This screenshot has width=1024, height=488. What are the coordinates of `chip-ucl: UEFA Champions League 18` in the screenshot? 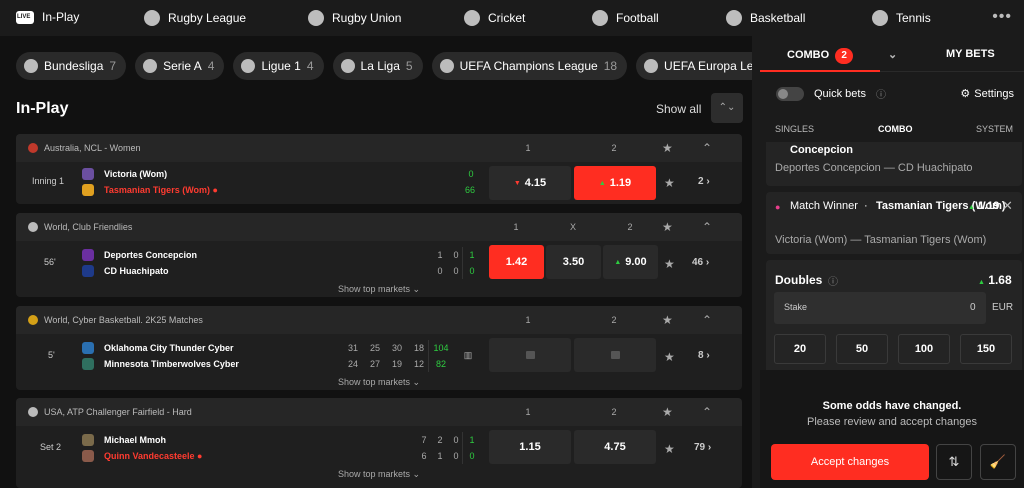 It's located at (529, 66).